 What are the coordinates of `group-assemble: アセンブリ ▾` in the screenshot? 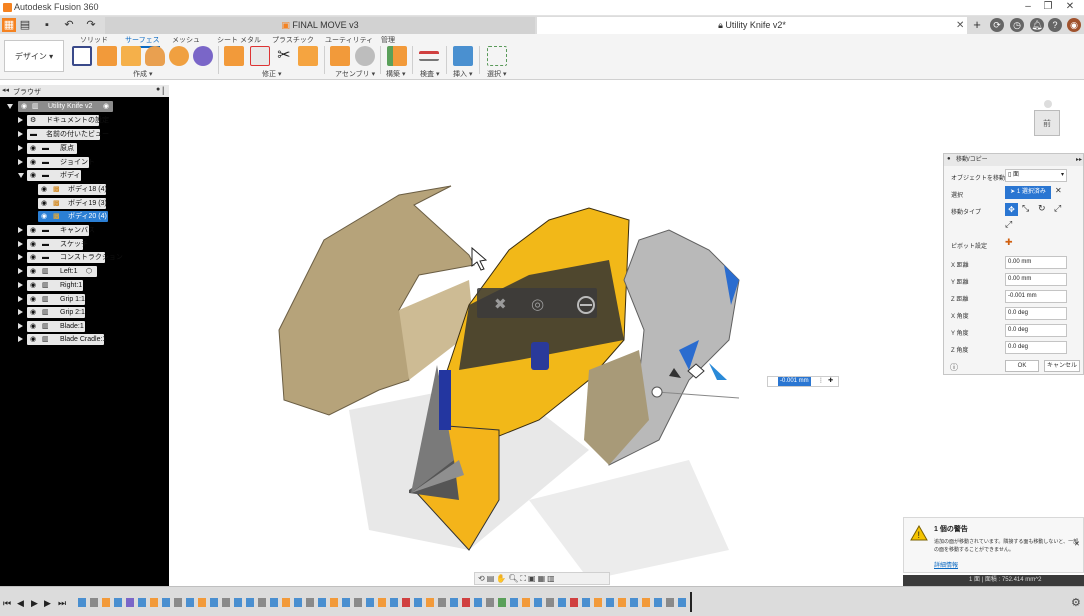 It's located at (355, 74).